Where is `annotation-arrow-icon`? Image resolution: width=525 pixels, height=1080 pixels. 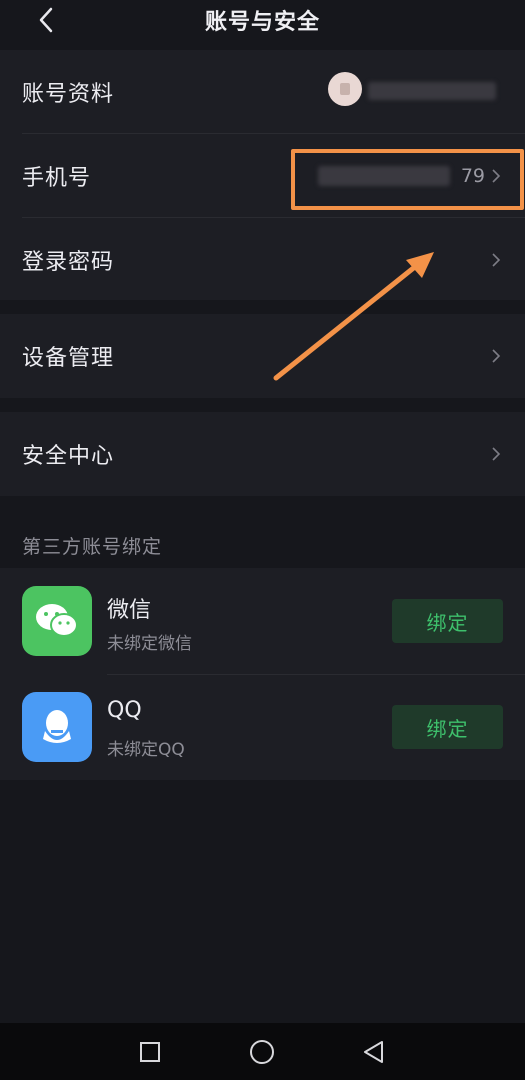 annotation-arrow-icon is located at coordinates (353, 316).